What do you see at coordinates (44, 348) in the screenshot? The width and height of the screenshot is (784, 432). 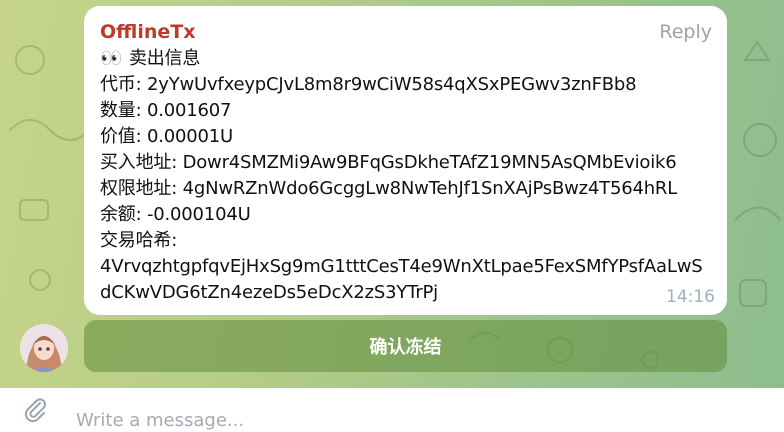 I see `avatar` at bounding box center [44, 348].